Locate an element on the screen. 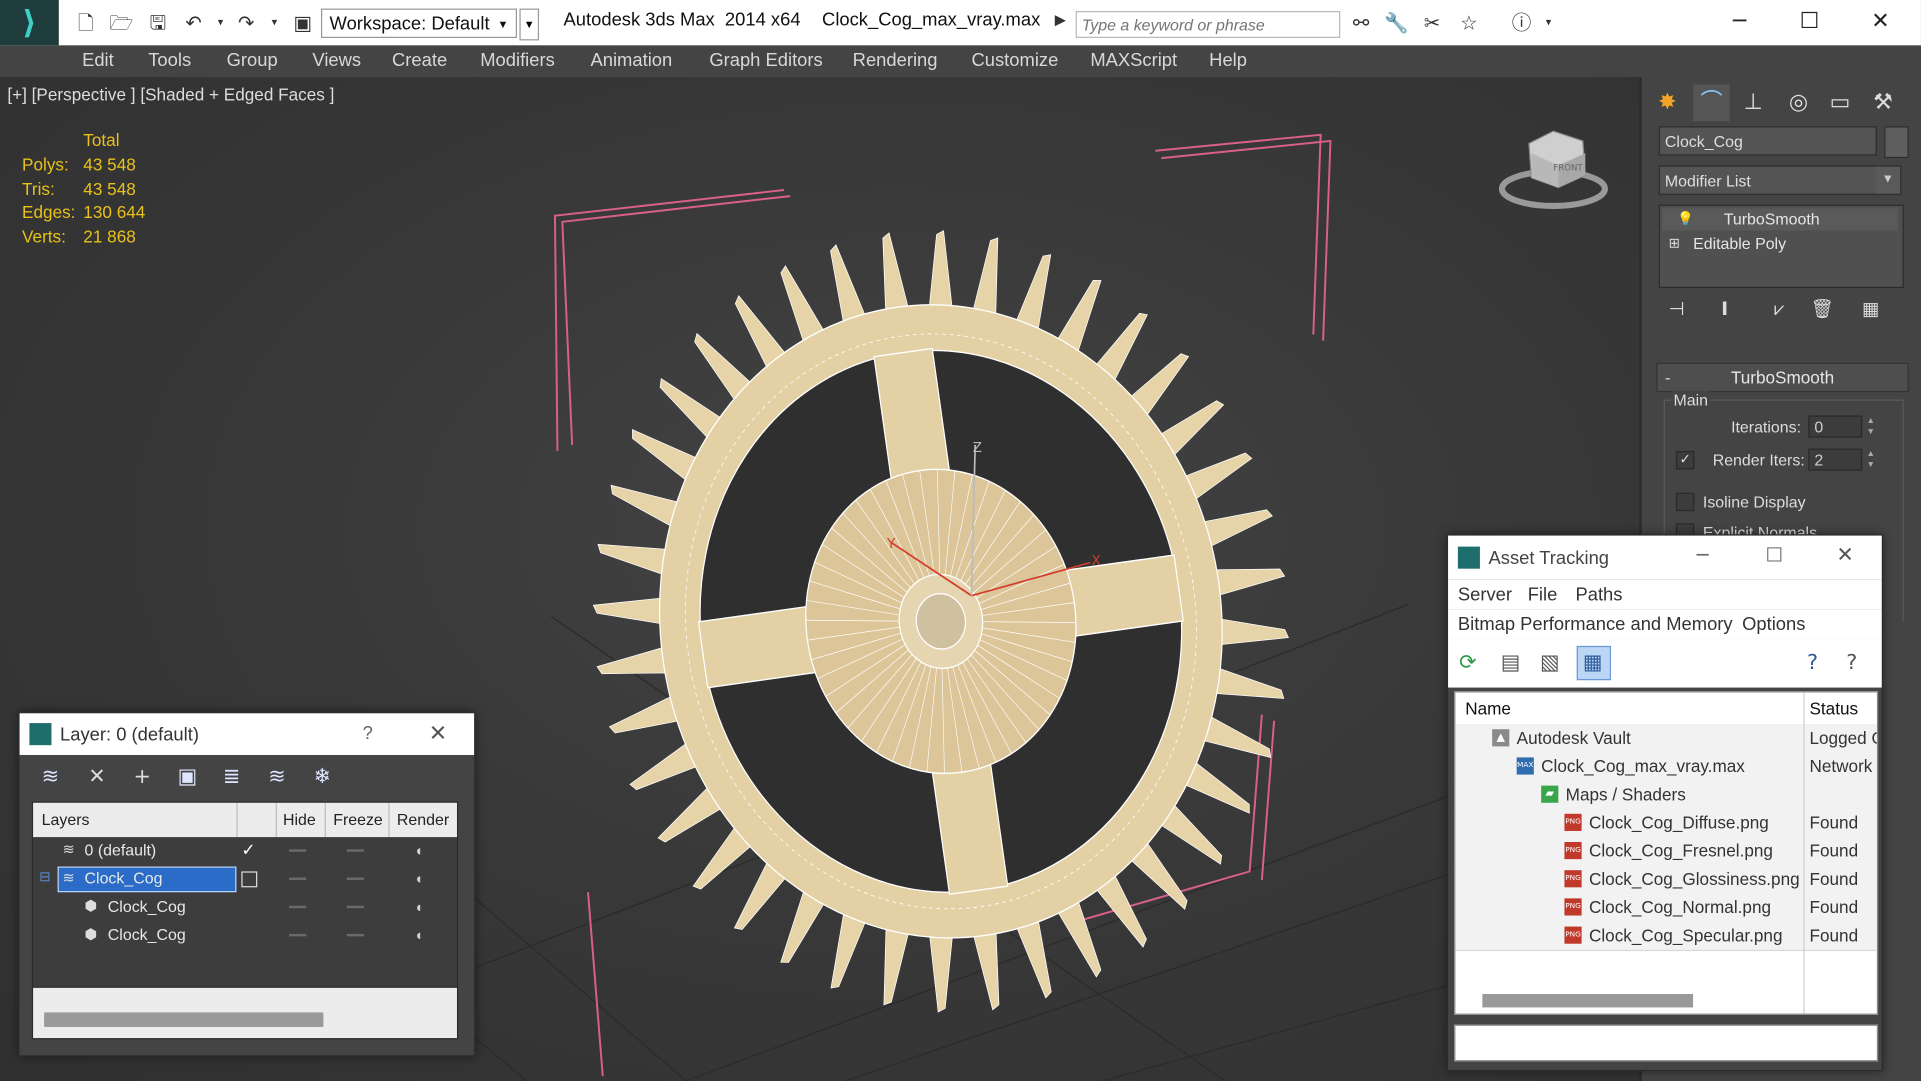 The image size is (1921, 1081). object-color-swatch is located at coordinates (1896, 142).